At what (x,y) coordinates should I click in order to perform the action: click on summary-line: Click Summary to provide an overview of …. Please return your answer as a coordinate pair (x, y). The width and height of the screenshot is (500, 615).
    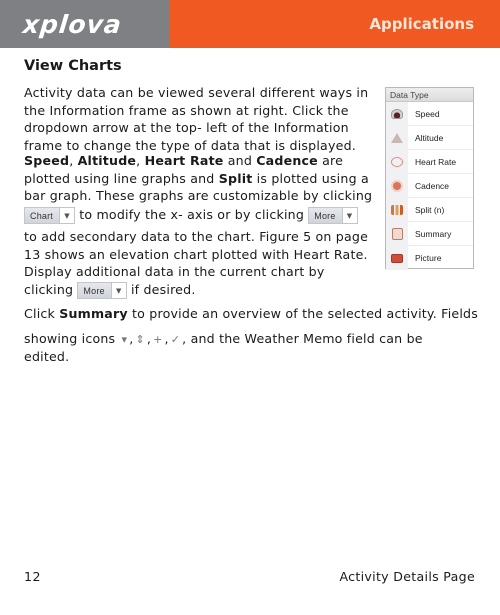
    Looking at the image, I should click on (251, 313).